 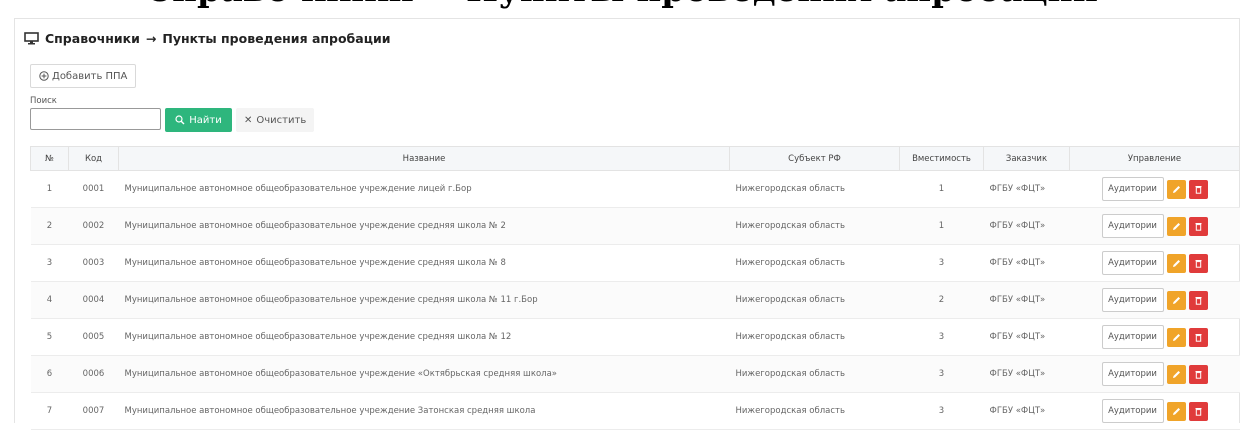 What do you see at coordinates (93, 189) in the screenshot?
I see `cell-code: 0001` at bounding box center [93, 189].